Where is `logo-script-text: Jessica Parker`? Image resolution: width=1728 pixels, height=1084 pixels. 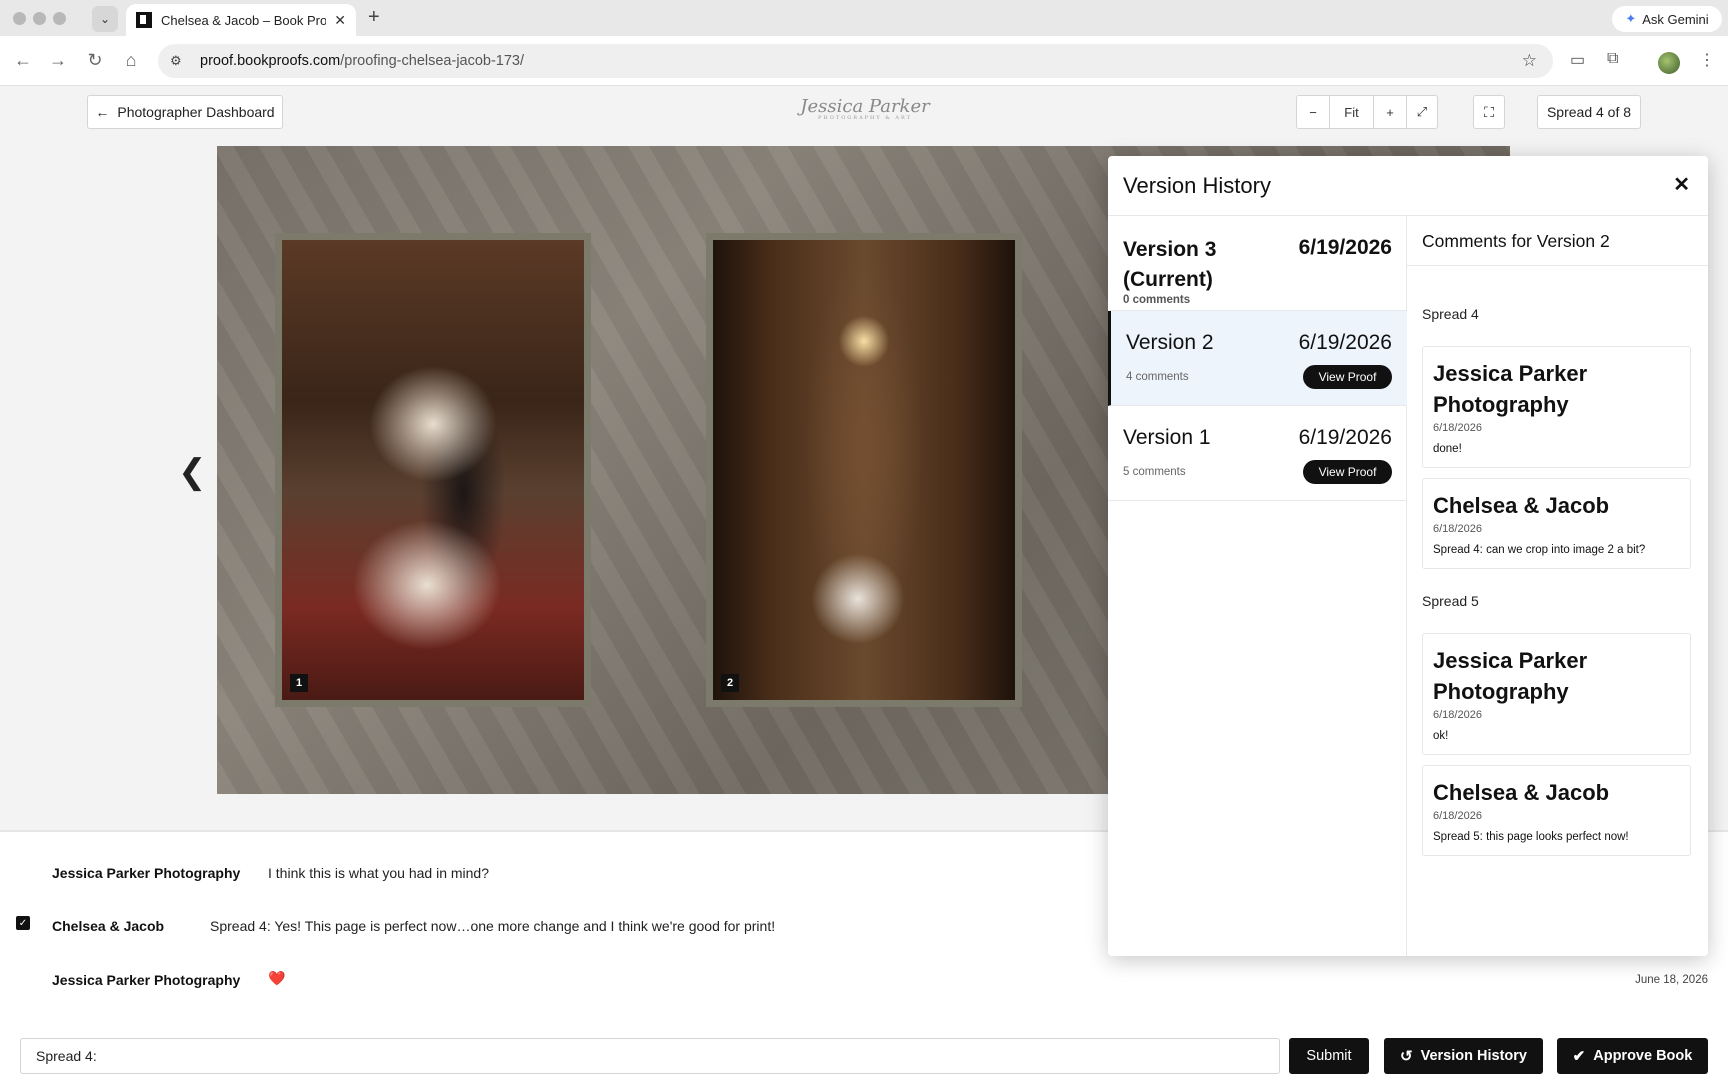 logo-script-text: Jessica Parker is located at coordinates (865, 106).